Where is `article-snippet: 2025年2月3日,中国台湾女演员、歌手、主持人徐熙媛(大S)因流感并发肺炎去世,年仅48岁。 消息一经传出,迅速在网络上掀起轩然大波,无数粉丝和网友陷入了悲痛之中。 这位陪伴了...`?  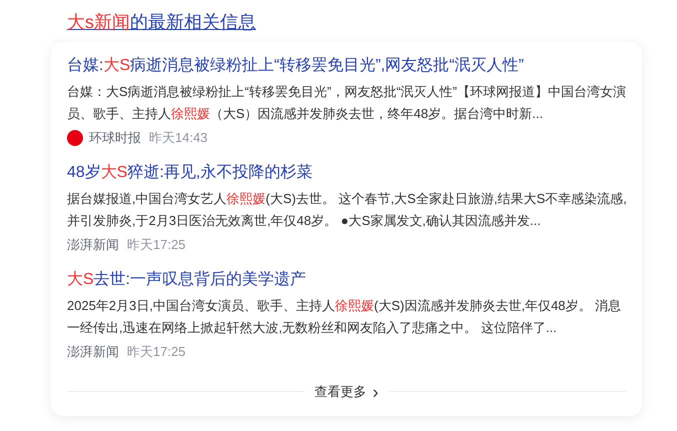 article-snippet: 2025年2月3日,中国台湾女演员、歌手、主持人徐熙媛(大S)因流感并发肺炎去世,年仅48岁。 消息一经传出,迅速在网络上掀起轩然大波,无数粉丝和网友陷入了悲痛之中。 这位陪伴了... is located at coordinates (344, 317).